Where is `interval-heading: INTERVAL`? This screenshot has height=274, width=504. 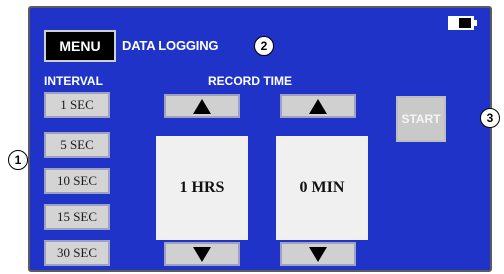 interval-heading: INTERVAL is located at coordinates (73, 81).